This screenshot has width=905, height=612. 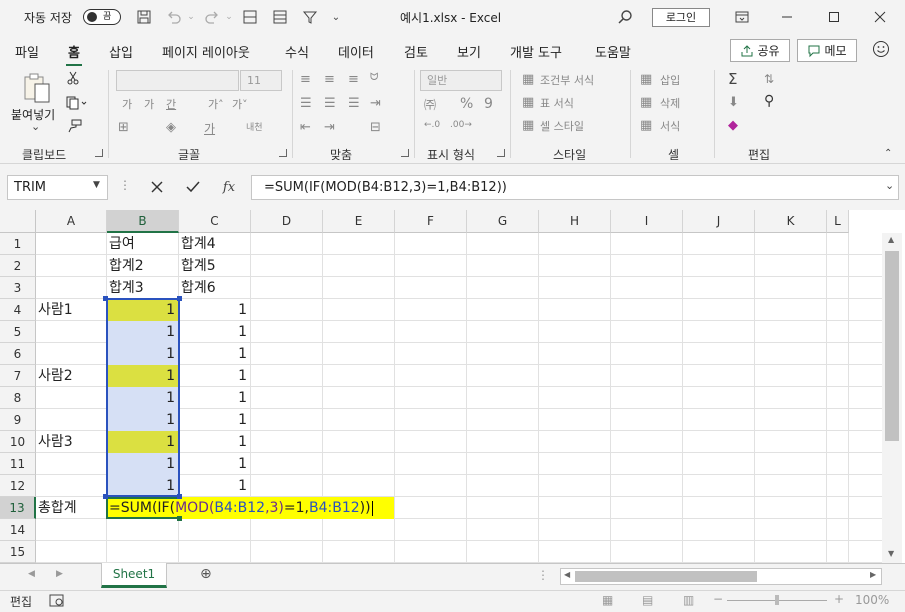 What do you see at coordinates (71, 221) in the screenshot?
I see `column-header-a: A` at bounding box center [71, 221].